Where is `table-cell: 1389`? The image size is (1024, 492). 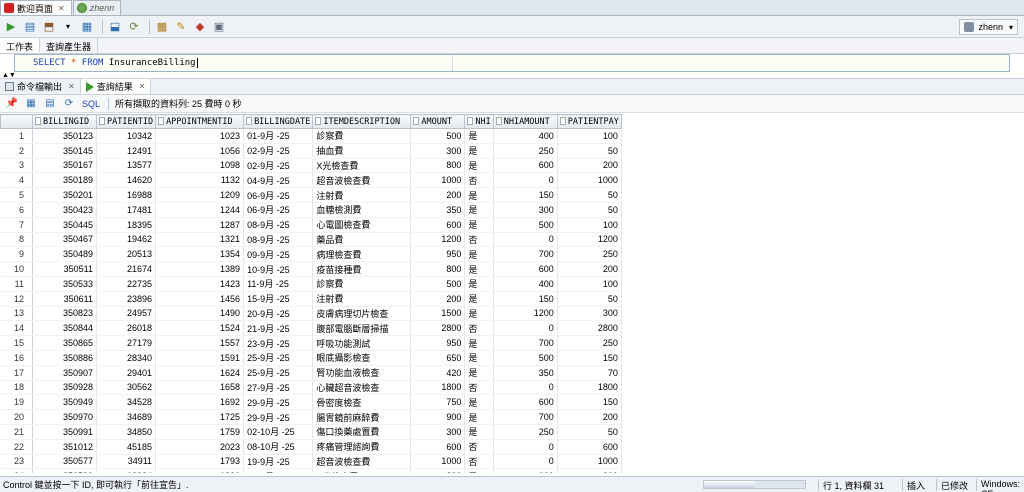
table-cell: 1389 is located at coordinates (200, 269).